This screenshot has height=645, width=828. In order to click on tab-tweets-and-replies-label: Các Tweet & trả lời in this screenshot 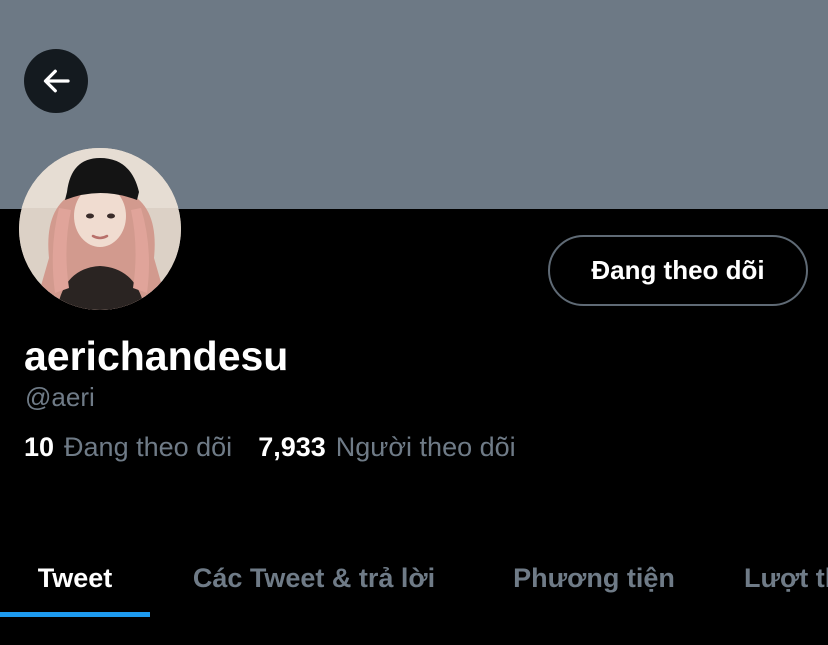, I will do `click(314, 578)`.